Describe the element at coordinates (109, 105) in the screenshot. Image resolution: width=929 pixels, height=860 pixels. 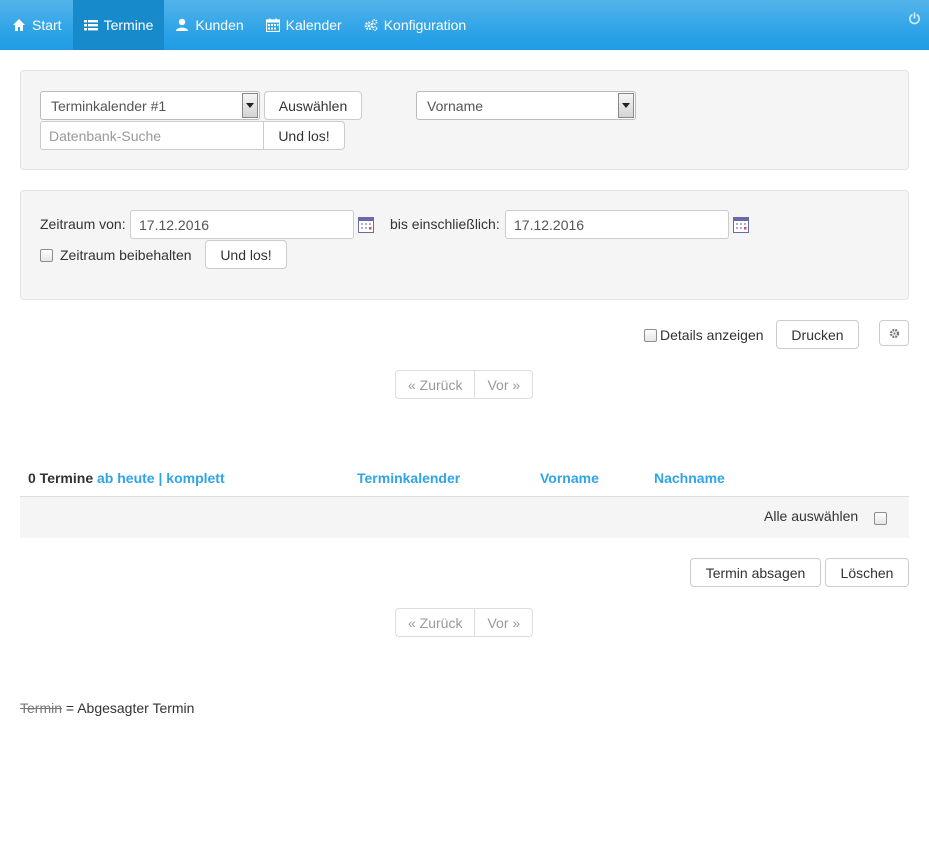
I see `calendar-select-value: Terminkalender #1` at that location.